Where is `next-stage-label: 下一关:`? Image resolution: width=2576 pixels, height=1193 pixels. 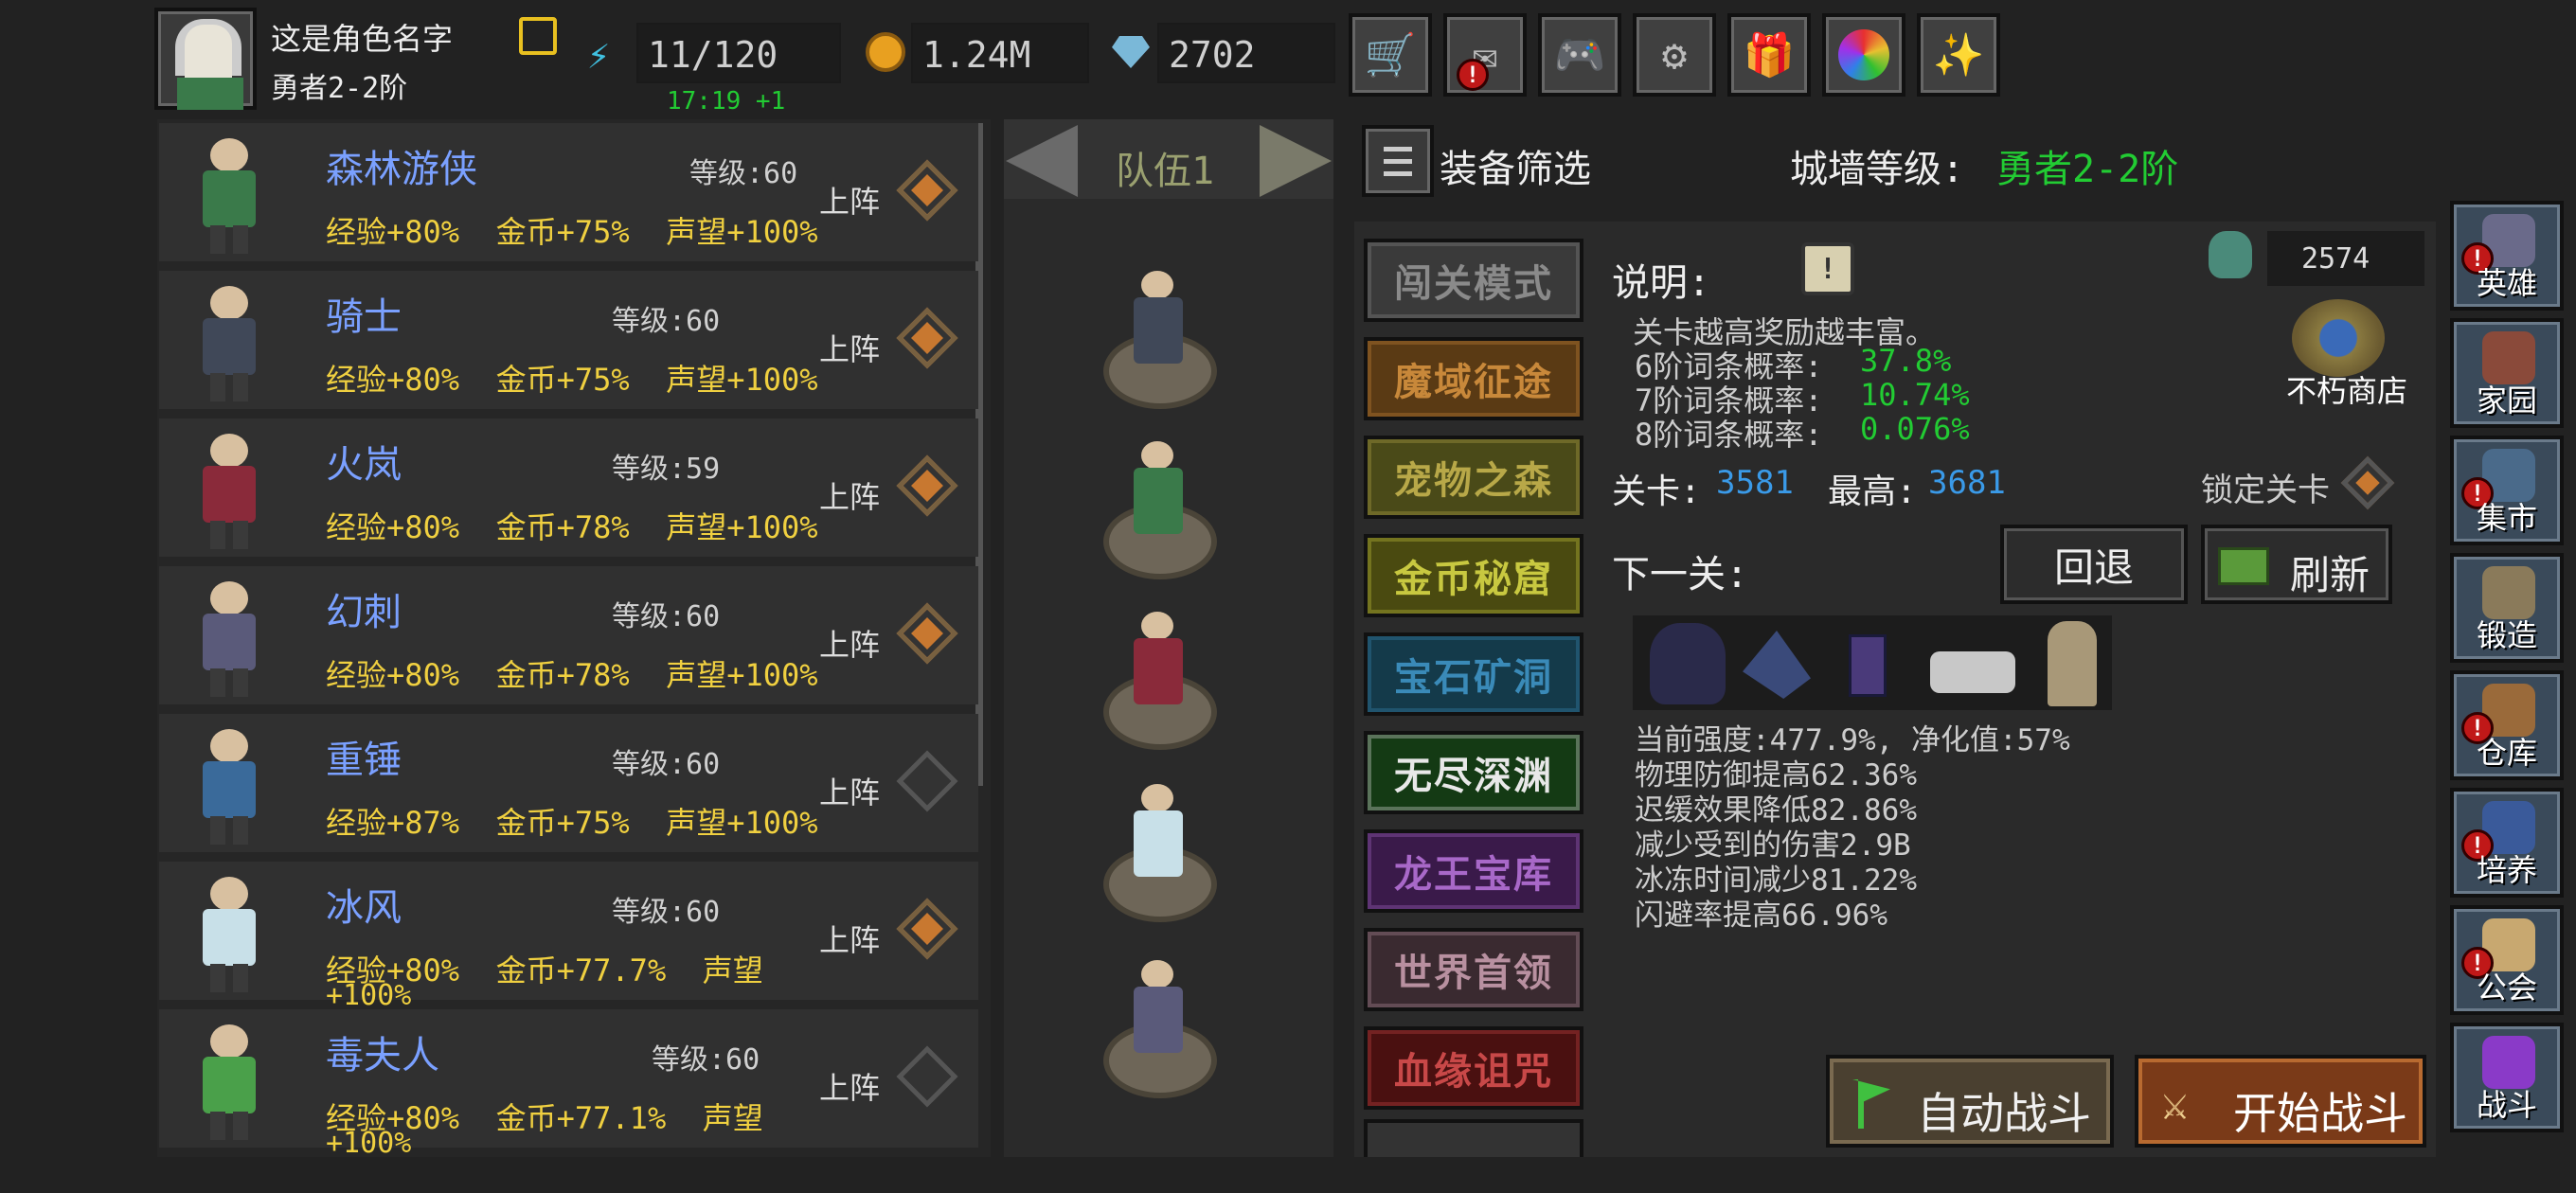 next-stage-label: 下一关: is located at coordinates (1680, 574).